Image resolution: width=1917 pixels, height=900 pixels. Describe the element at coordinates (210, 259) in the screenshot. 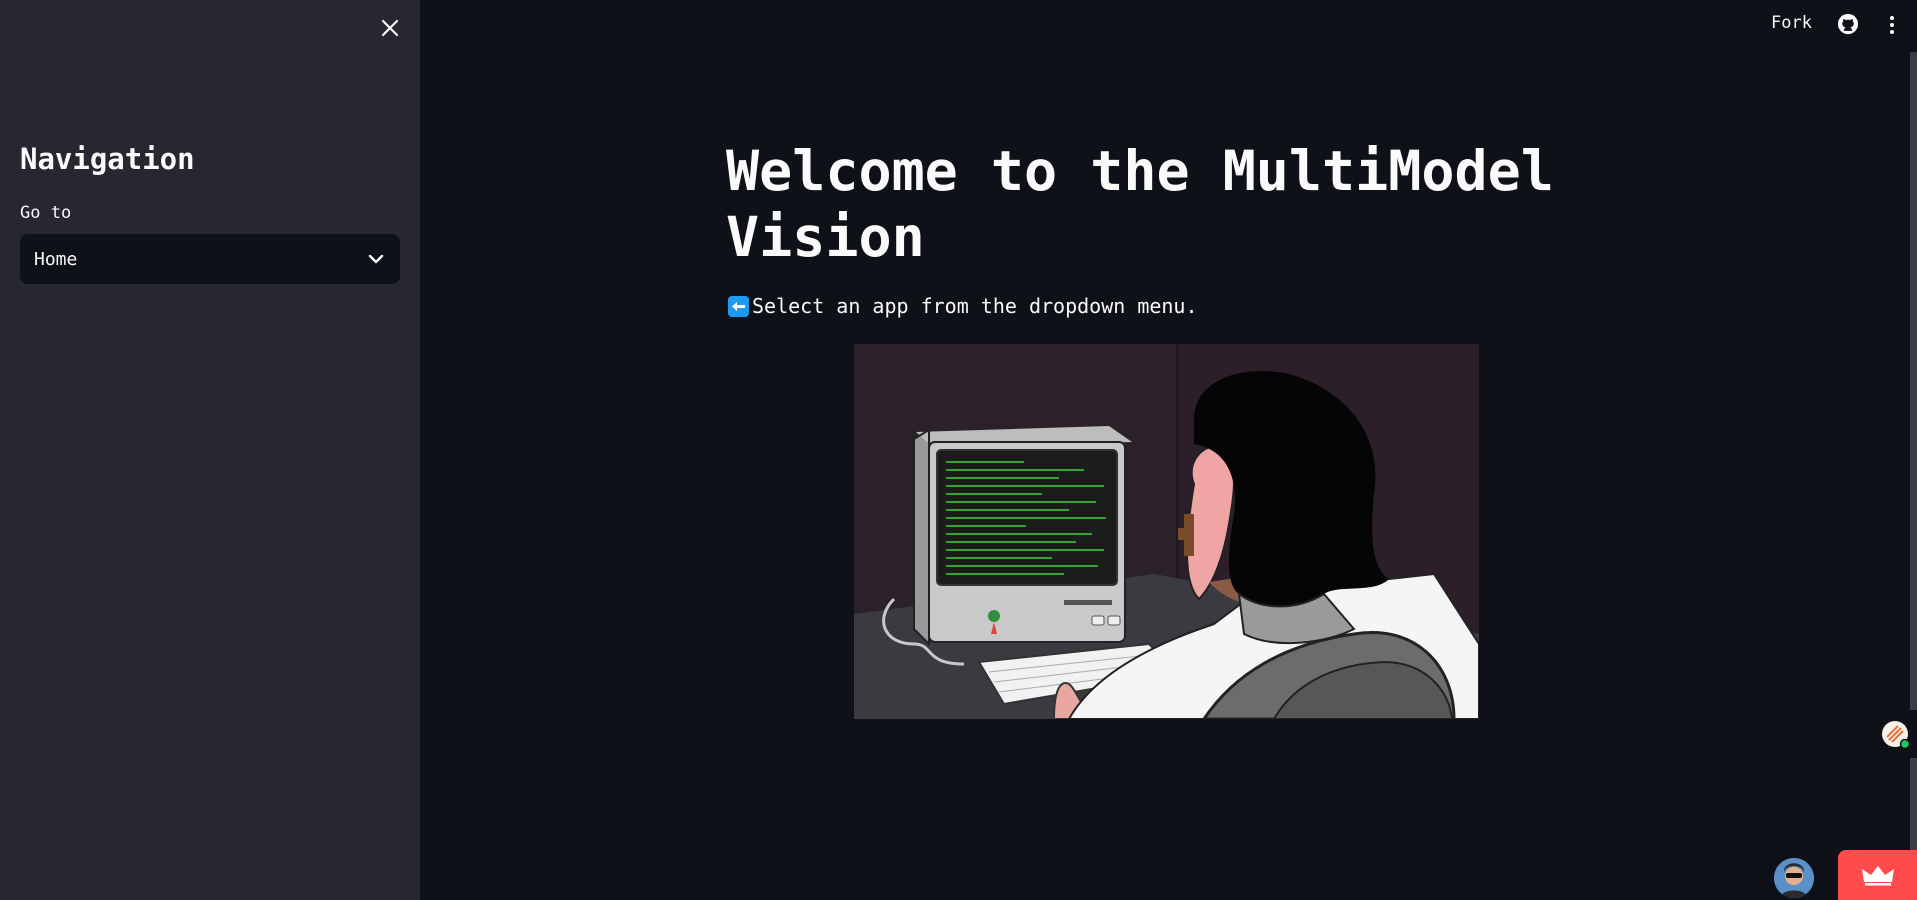

I see `app-select: Home` at that location.